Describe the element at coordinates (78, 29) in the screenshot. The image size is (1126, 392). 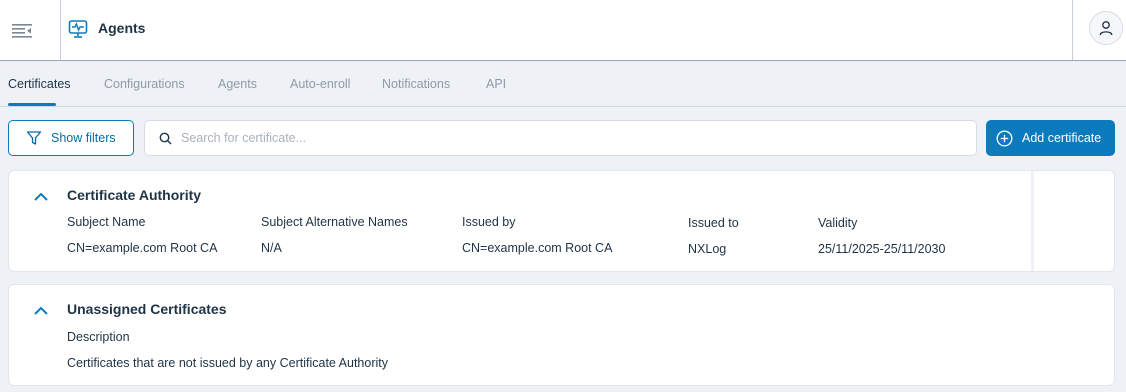
I see `monitor-pulse-icon` at that location.